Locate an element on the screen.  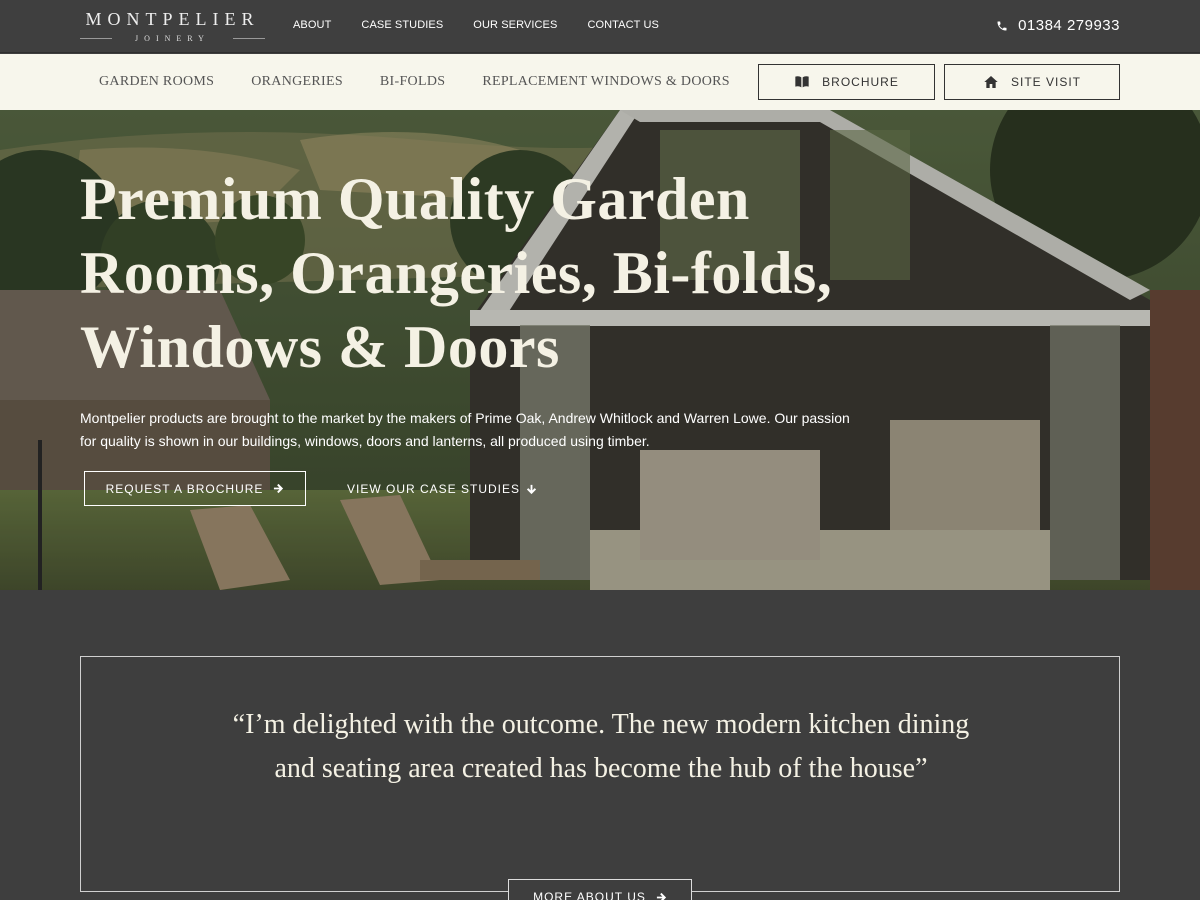
subnav-garden-rooms: GARDEN ROOMS is located at coordinates (156, 82).